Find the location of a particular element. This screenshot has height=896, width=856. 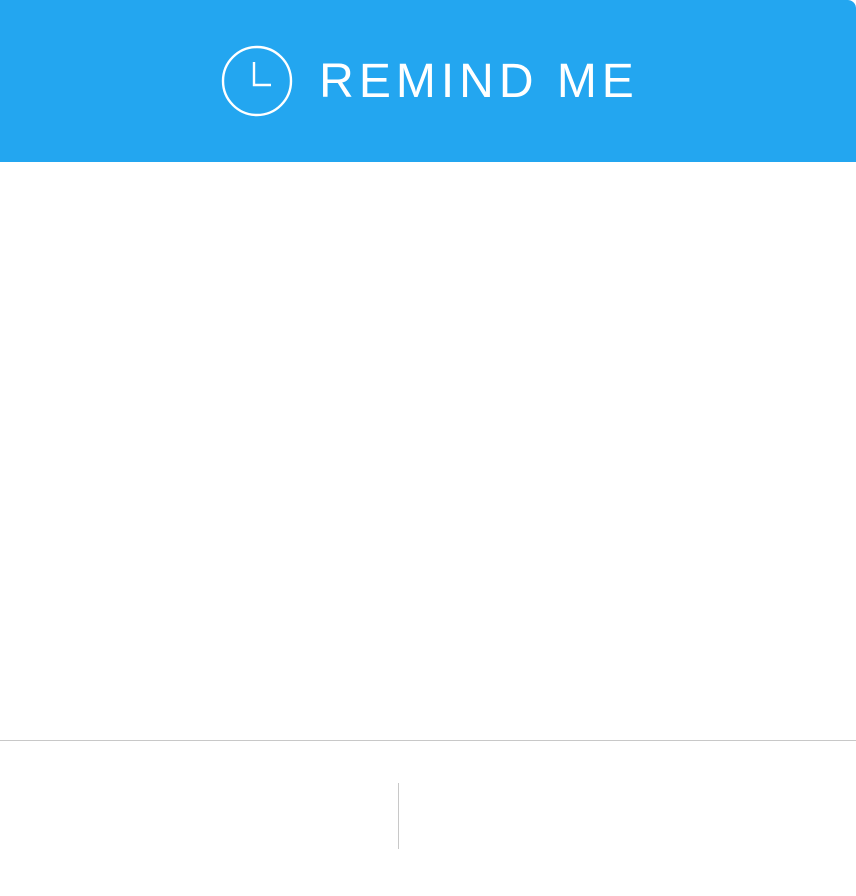

footer-left-button is located at coordinates (199, 818).